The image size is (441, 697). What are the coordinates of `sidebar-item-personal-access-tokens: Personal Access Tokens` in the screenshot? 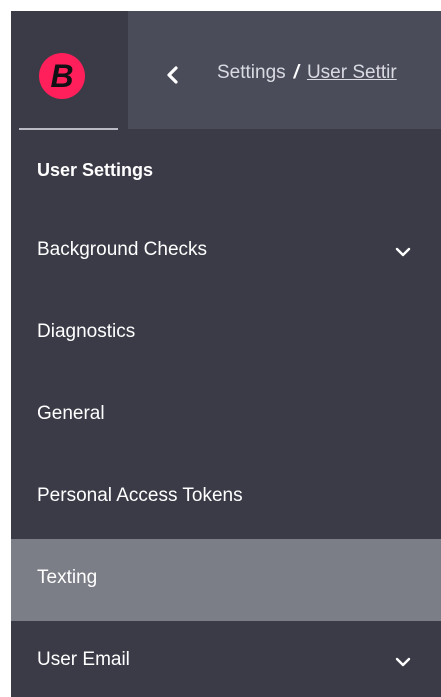 It's located at (226, 498).